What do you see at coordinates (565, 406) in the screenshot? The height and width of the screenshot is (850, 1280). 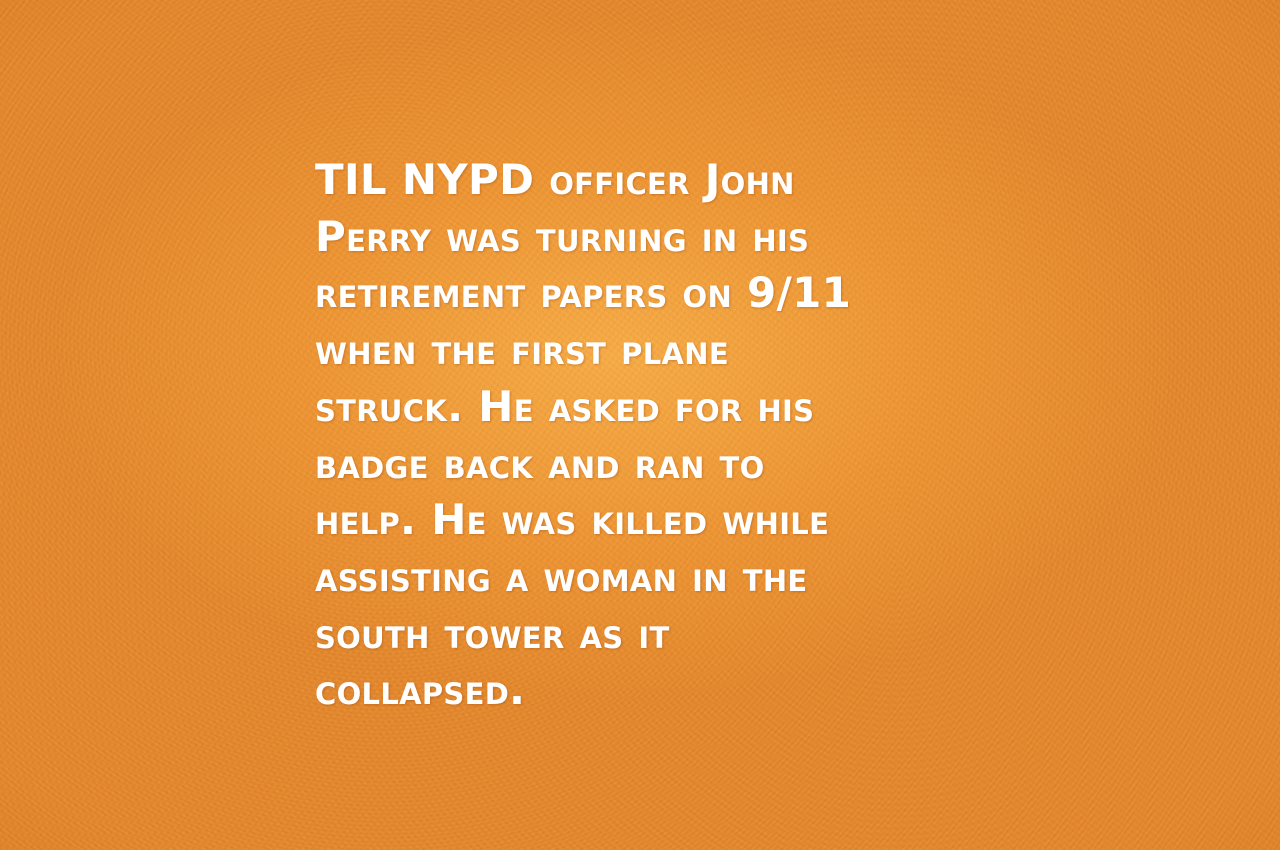 I see `quote-line: struck. He asked for his` at bounding box center [565, 406].